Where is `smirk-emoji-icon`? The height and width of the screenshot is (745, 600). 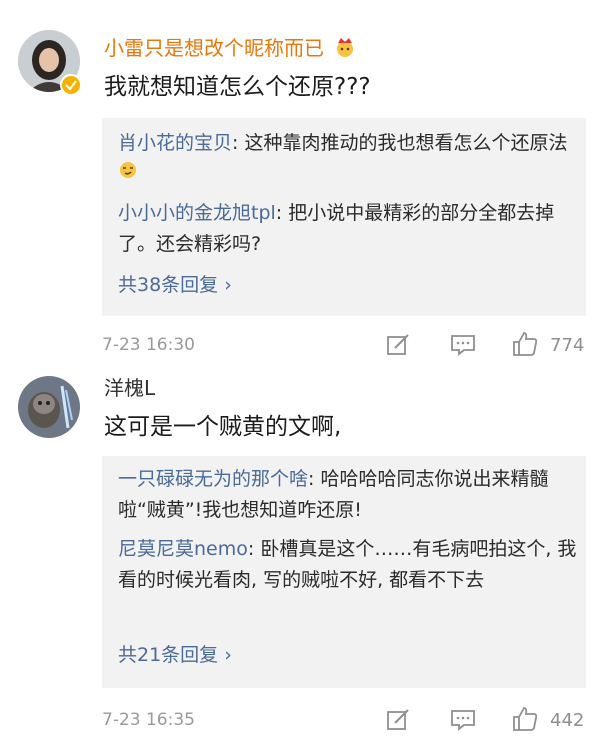 smirk-emoji-icon is located at coordinates (128, 174).